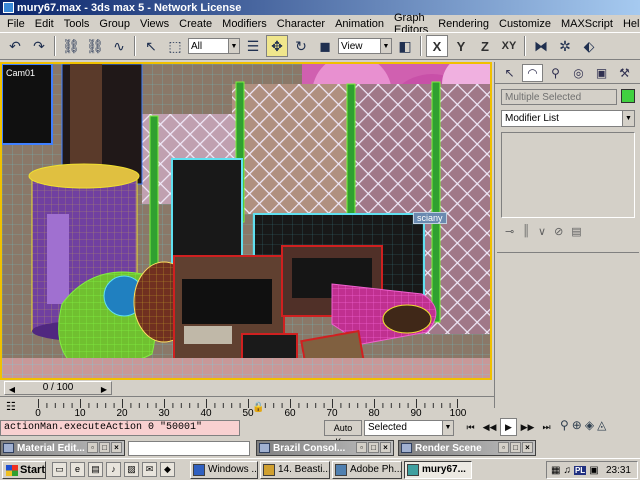 Image resolution: width=640 pixels, height=480 pixels. I want to click on rectangular-selection-icon: ⬚, so click(175, 46).